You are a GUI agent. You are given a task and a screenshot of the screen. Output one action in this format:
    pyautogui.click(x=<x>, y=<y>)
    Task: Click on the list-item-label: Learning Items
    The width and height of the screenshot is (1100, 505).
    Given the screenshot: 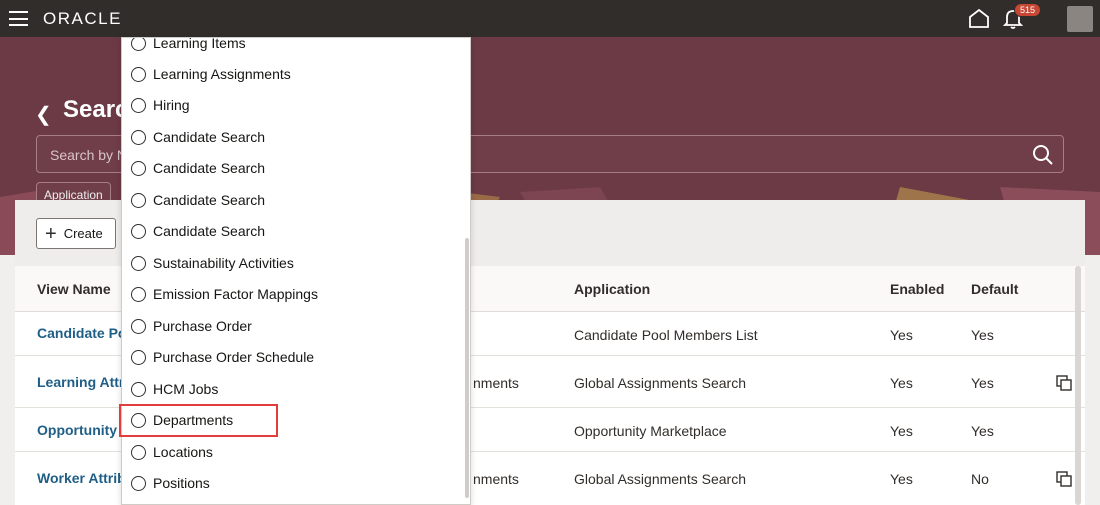 What is the action you would take?
    pyautogui.click(x=199, y=44)
    